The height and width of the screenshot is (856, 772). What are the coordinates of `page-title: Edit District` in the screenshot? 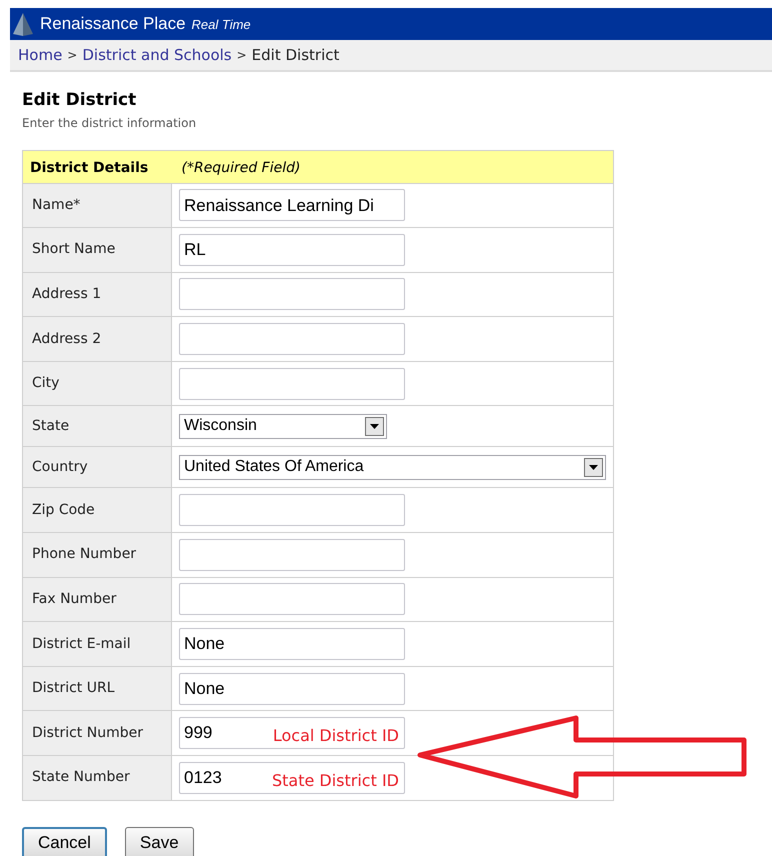 It's located at (80, 100).